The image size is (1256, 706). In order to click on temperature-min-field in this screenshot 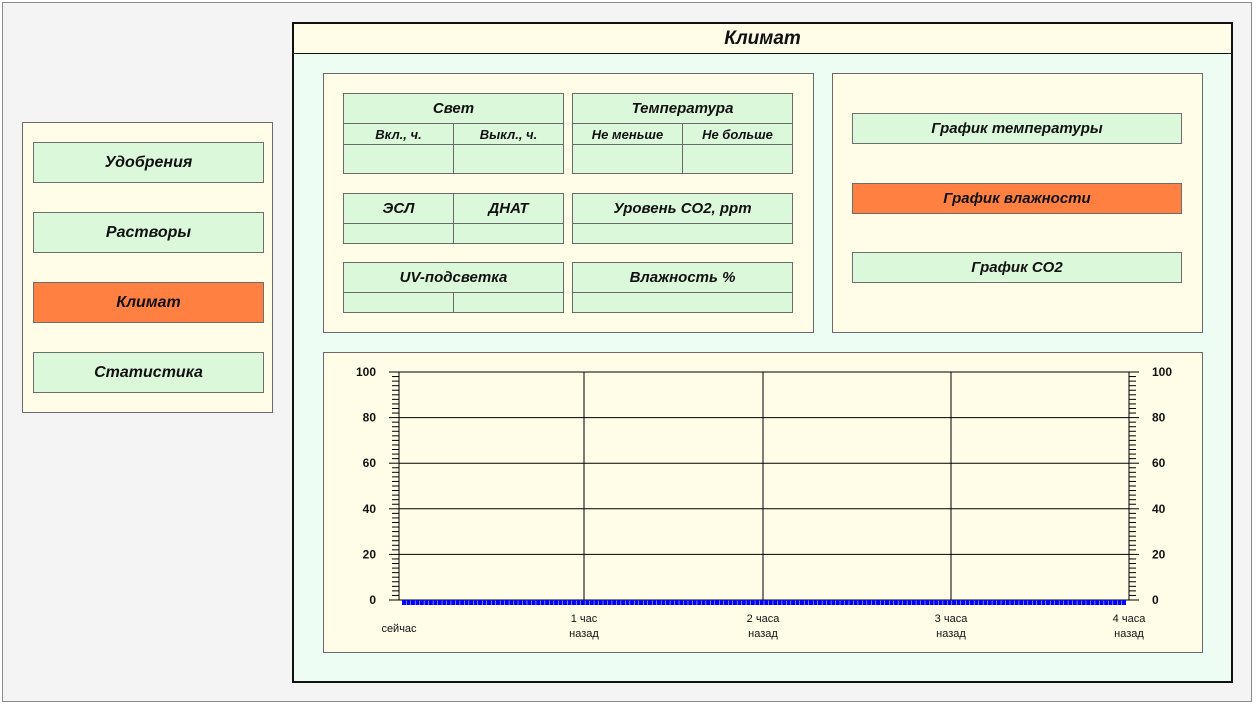, I will do `click(627, 159)`.